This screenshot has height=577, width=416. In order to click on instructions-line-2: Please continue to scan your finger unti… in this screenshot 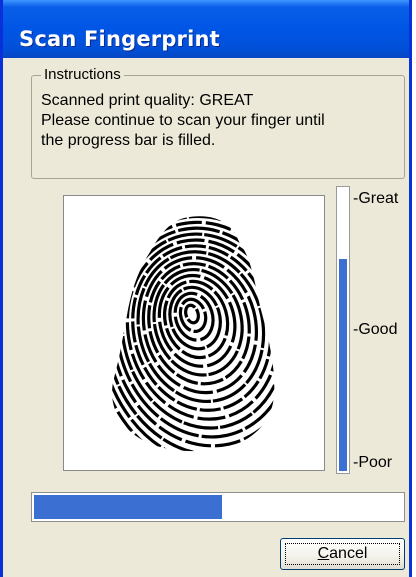, I will do `click(183, 120)`.